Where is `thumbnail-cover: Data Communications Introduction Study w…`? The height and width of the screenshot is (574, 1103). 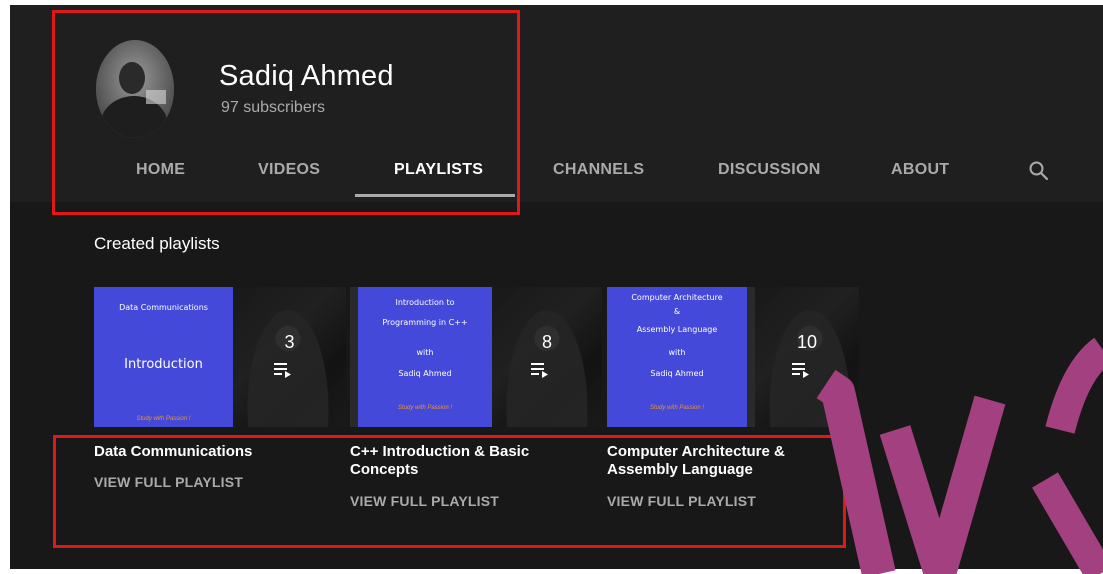 thumbnail-cover: Data Communications Introduction Study w… is located at coordinates (163, 357).